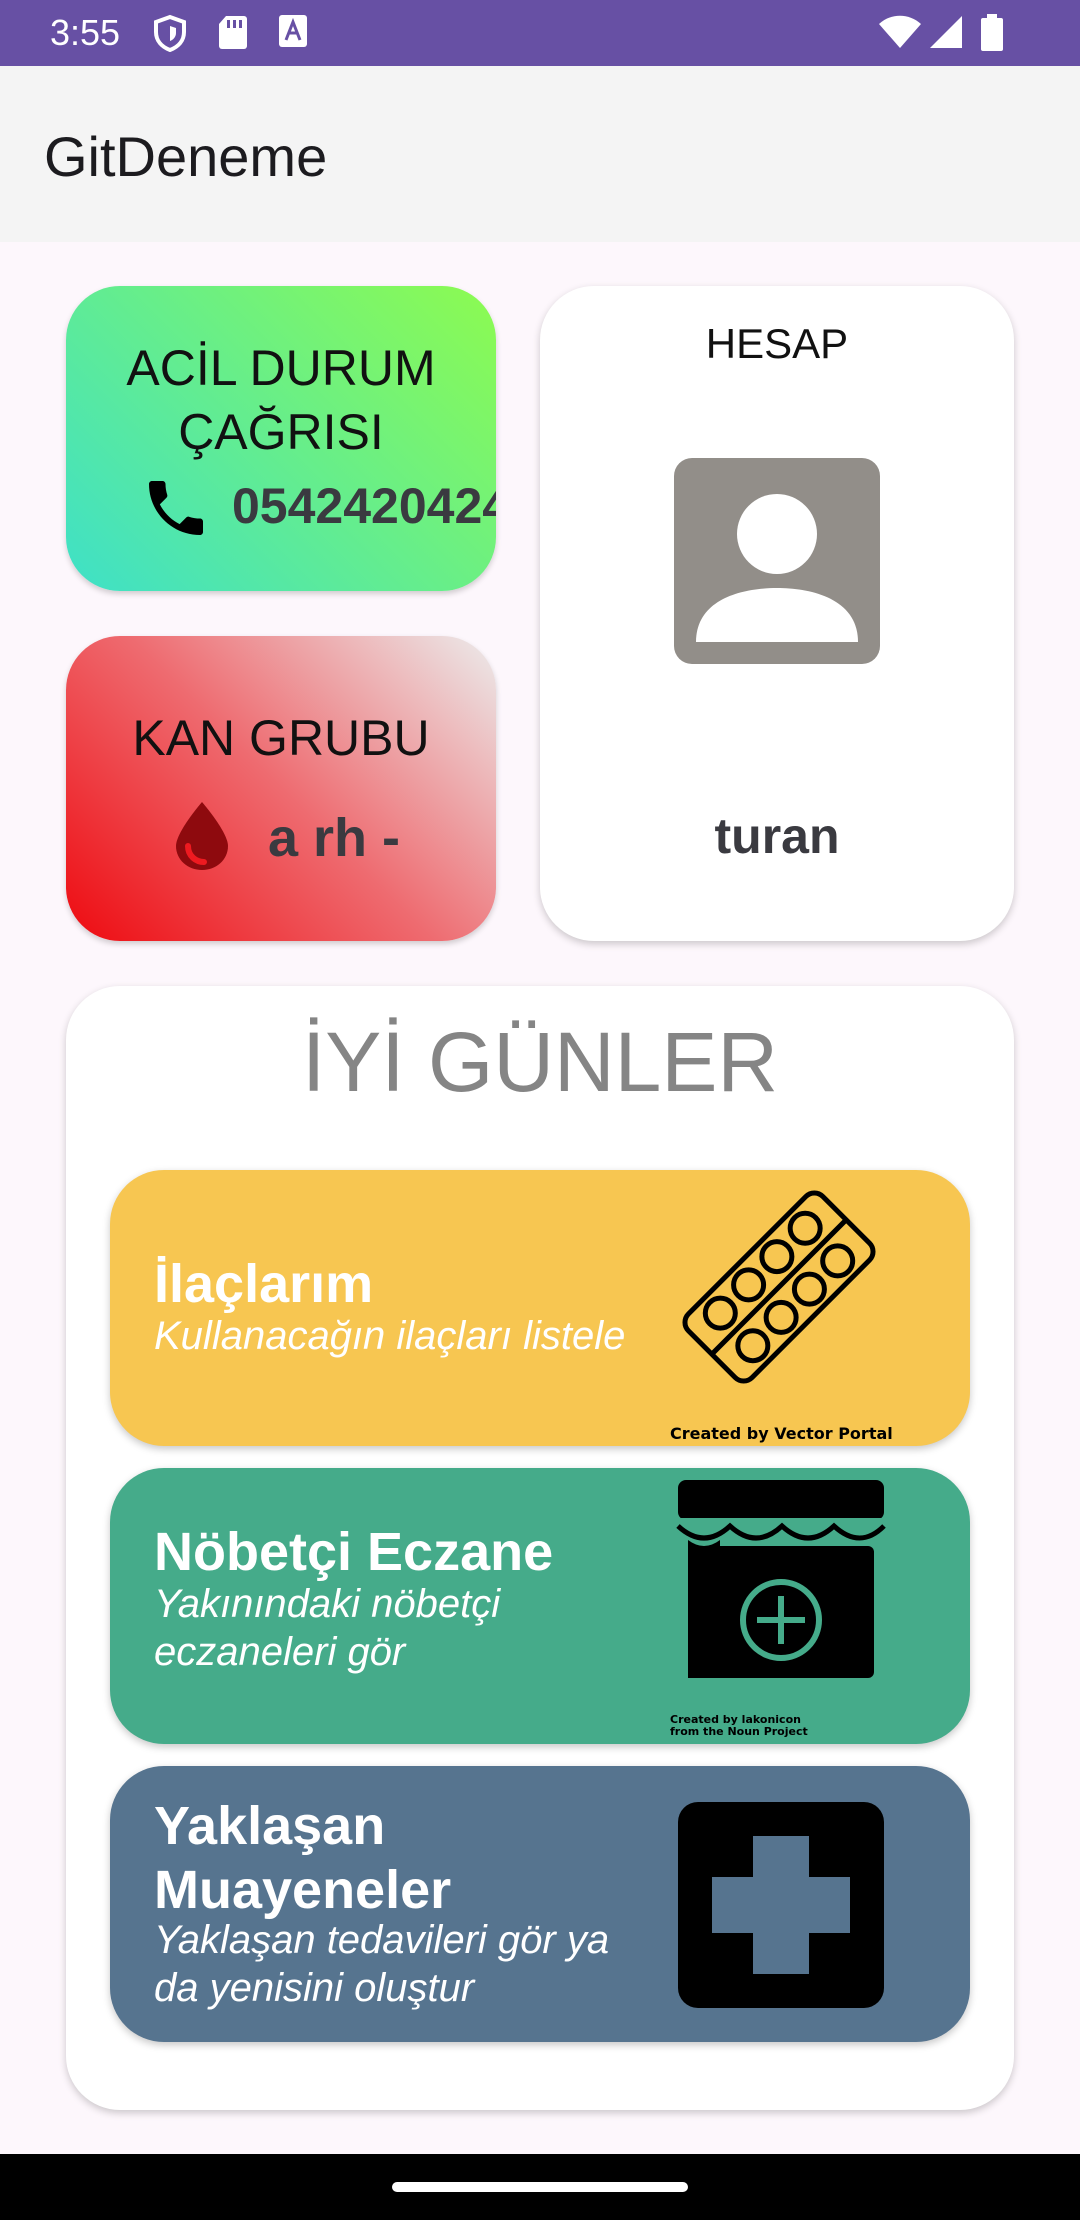 The height and width of the screenshot is (2220, 1080). I want to click on keyboard-a-icon, so click(293, 31).